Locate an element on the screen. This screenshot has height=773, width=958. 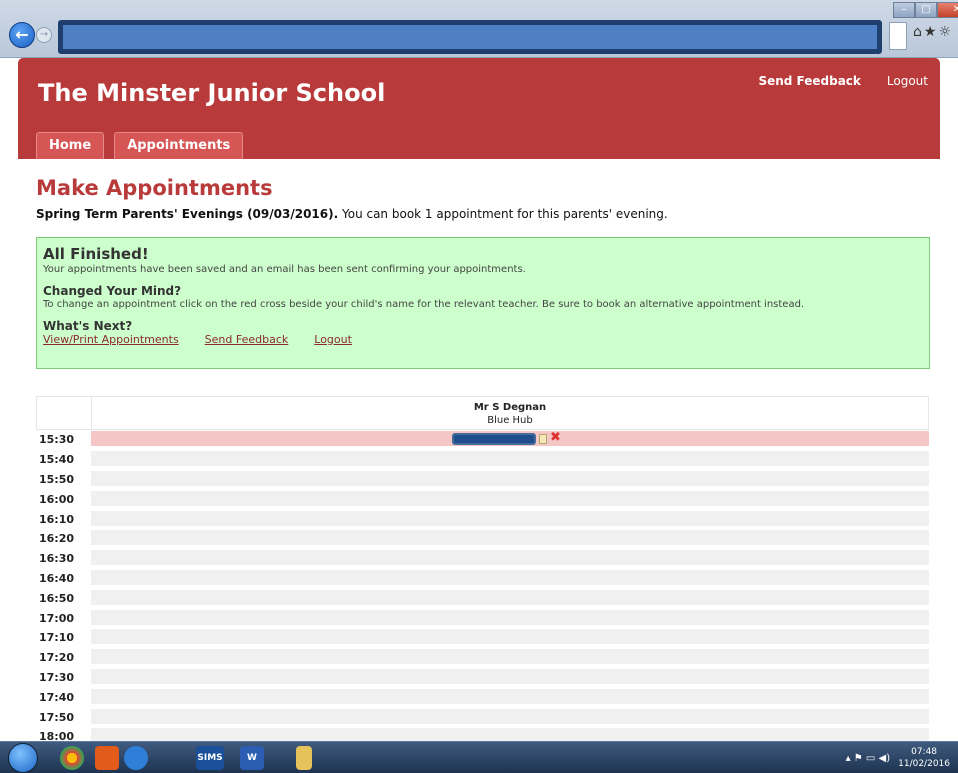
schedule-row: 16:40 is located at coordinates (482, 579).